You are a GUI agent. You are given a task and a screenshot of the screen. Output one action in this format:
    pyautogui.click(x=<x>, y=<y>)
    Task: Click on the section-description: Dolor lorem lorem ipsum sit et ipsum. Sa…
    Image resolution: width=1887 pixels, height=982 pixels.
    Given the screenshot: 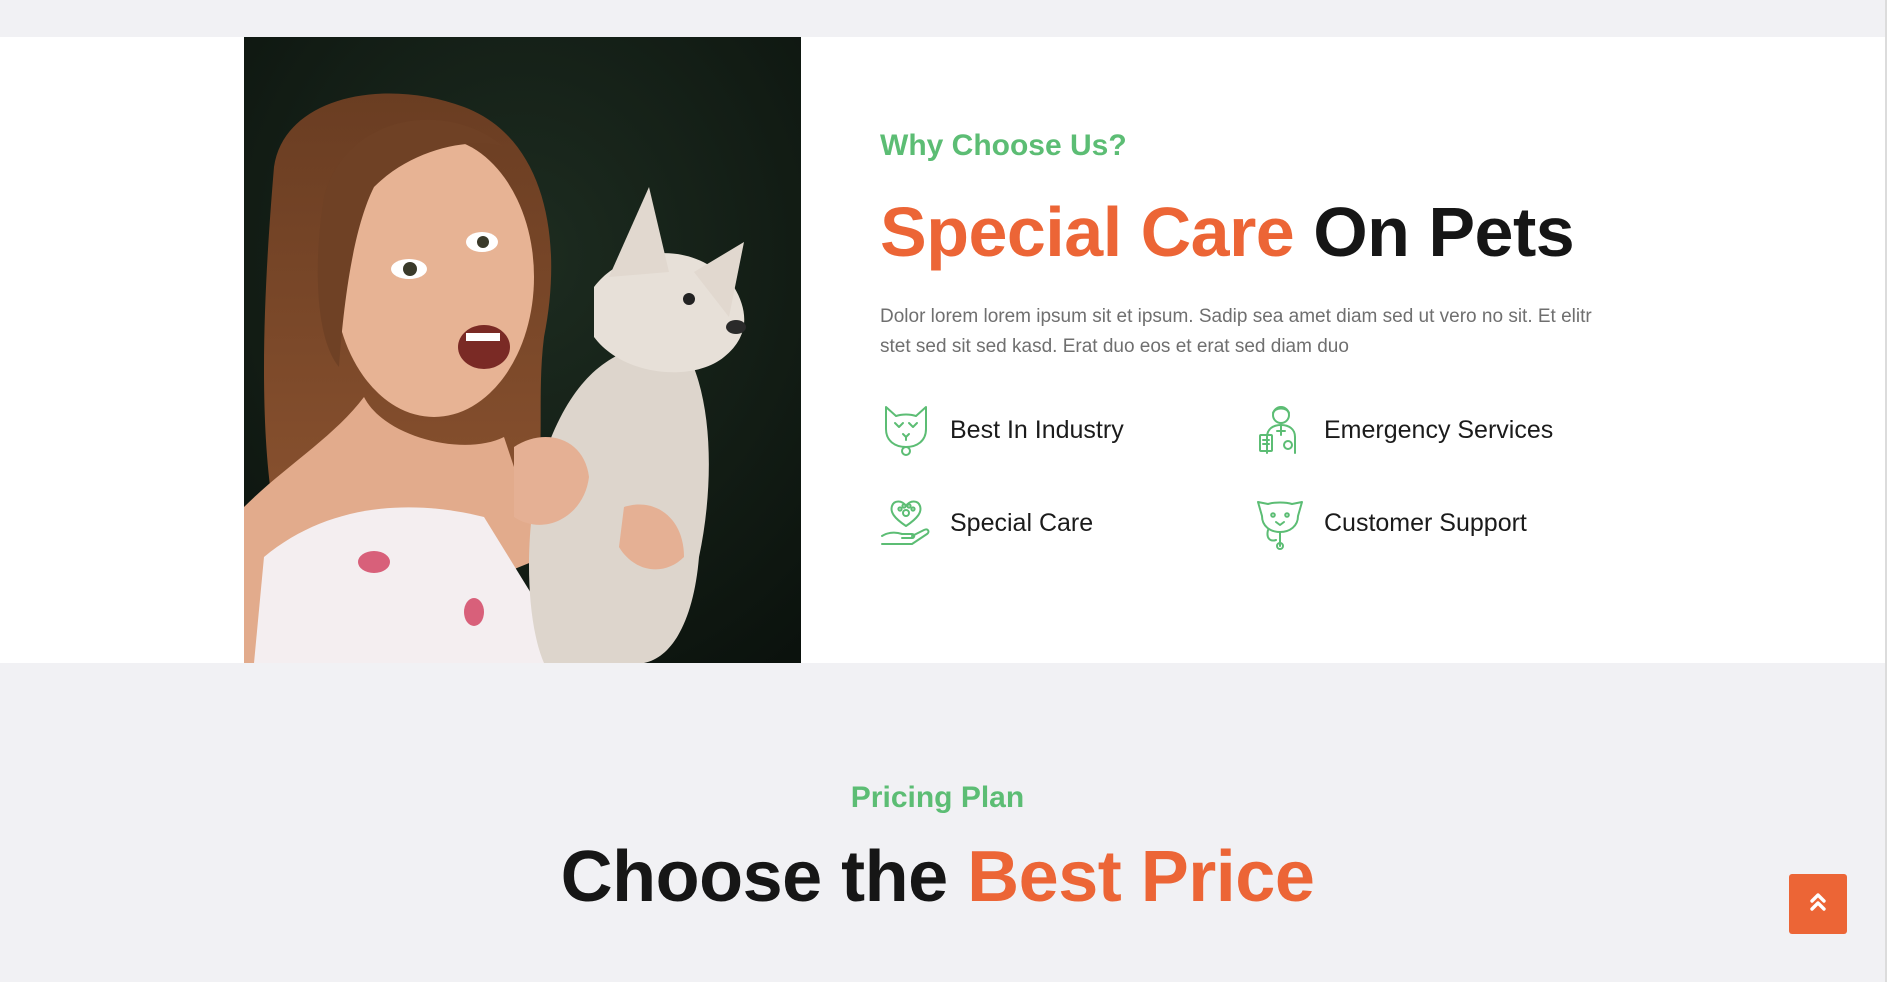 What is the action you would take?
    pyautogui.click(x=1236, y=331)
    